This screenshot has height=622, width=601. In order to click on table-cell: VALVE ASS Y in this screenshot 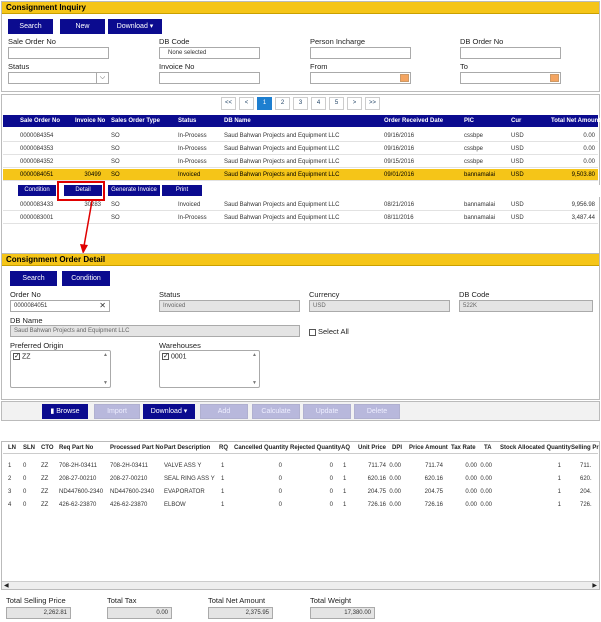, I will do `click(183, 466)`.